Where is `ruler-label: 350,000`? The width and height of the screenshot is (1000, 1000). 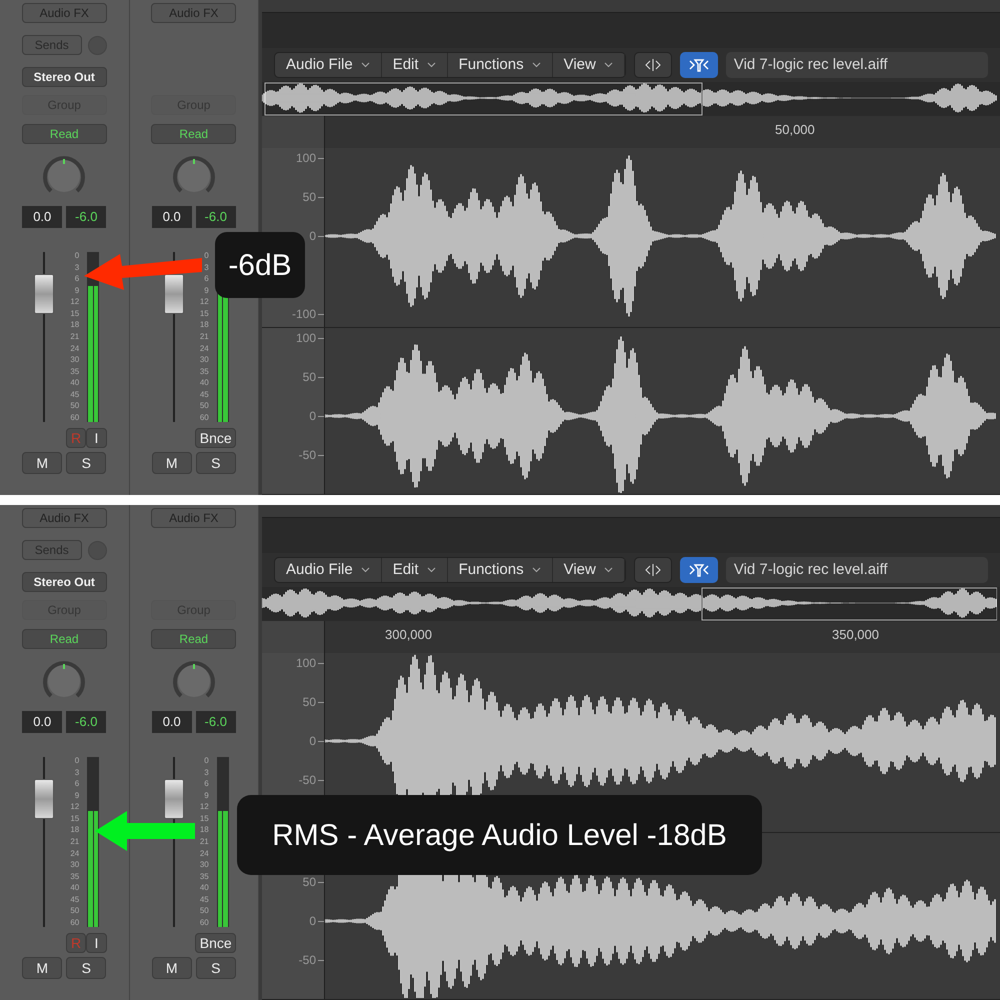
ruler-label: 350,000 is located at coordinates (855, 635).